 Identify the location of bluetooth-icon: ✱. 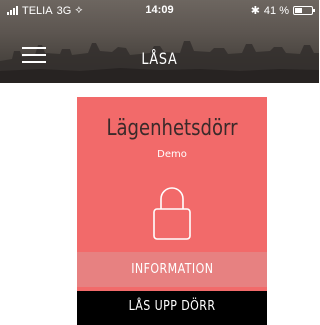
(255, 11).